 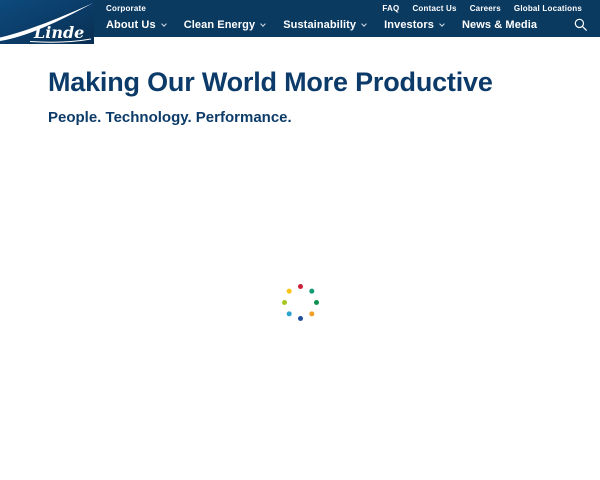 I want to click on utility-link-contact-us: Contact Us, so click(x=434, y=8).